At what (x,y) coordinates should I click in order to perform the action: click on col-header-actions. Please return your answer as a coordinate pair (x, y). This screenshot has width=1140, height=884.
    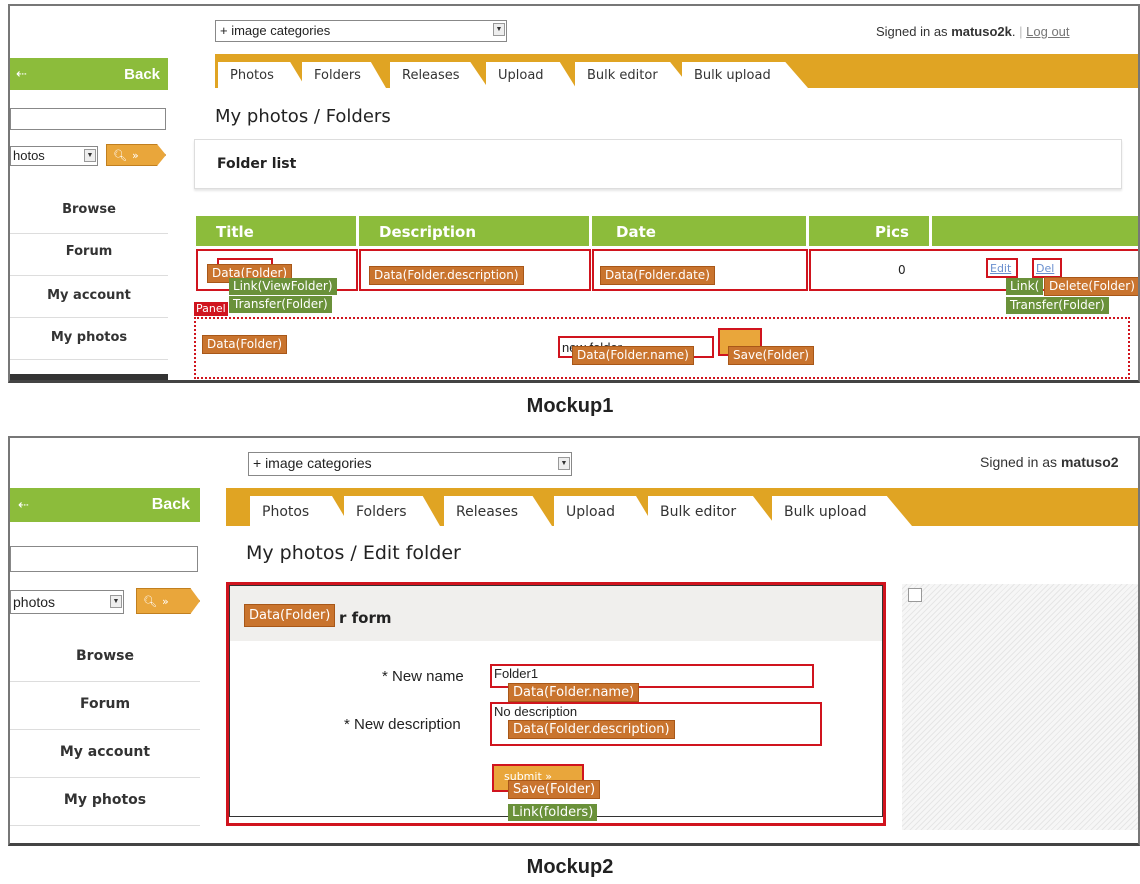
    Looking at the image, I should click on (1035, 231).